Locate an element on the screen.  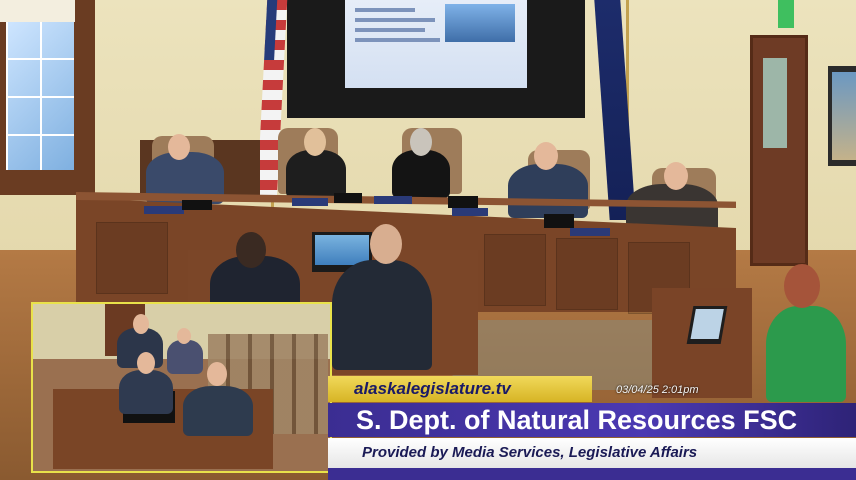
staff-member is located at coordinates (382, 315).